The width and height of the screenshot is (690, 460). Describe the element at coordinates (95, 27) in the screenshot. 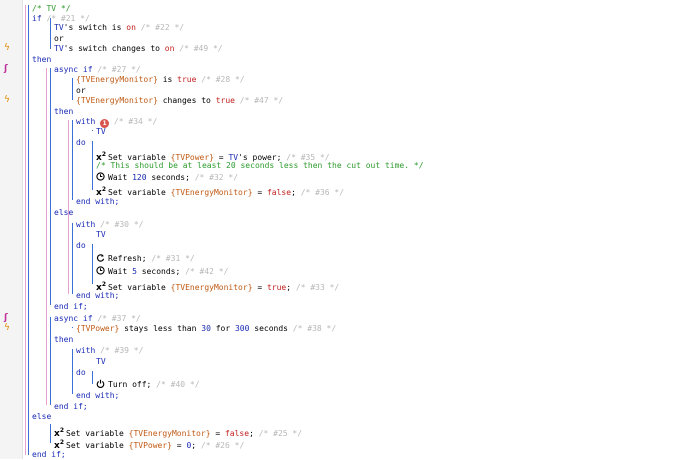

I see `code-token: 's switch is` at that location.